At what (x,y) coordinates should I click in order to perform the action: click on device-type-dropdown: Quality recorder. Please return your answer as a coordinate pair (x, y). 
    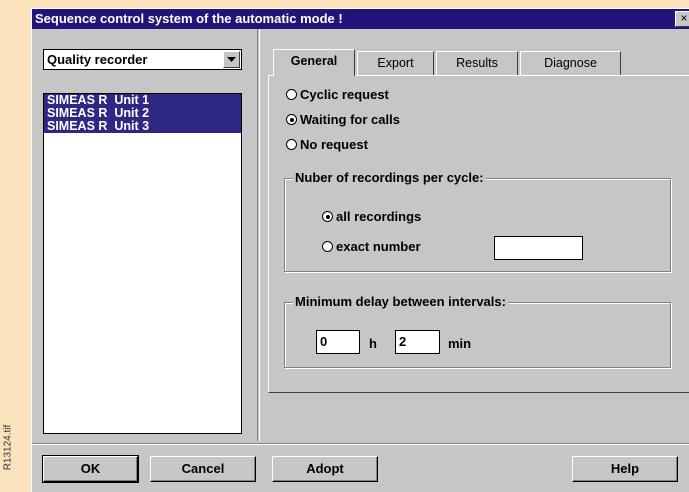
    Looking at the image, I should click on (142, 59).